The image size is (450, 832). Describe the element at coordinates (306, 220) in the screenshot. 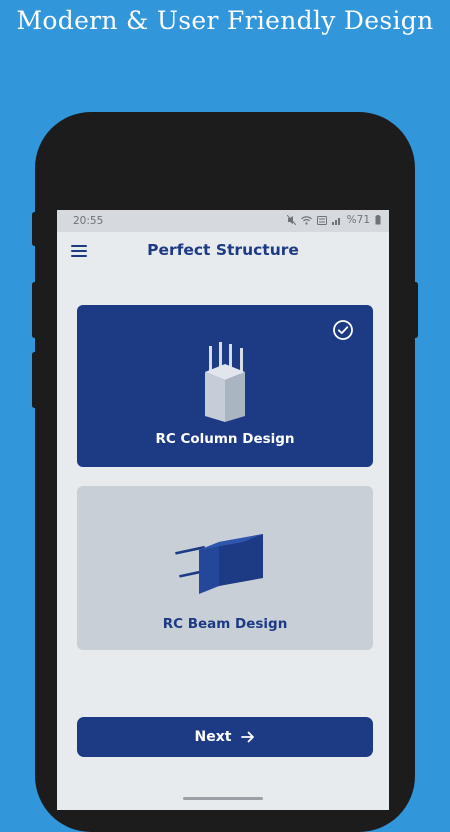

I see `wifi-icon` at that location.